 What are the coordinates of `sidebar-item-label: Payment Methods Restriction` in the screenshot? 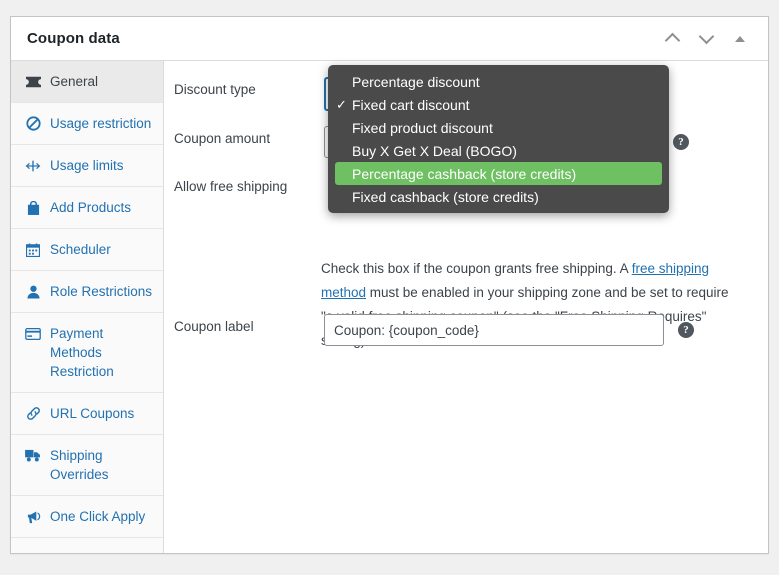 It's located at (82, 352).